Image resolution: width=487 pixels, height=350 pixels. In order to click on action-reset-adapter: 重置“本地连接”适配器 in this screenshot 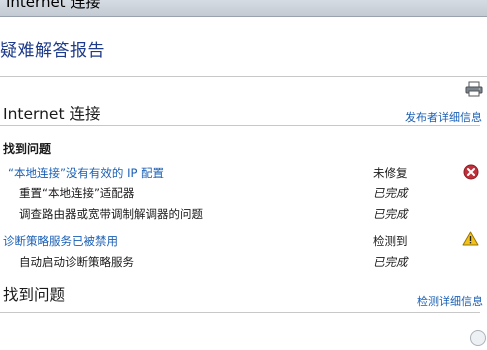, I will do `click(77, 193)`.